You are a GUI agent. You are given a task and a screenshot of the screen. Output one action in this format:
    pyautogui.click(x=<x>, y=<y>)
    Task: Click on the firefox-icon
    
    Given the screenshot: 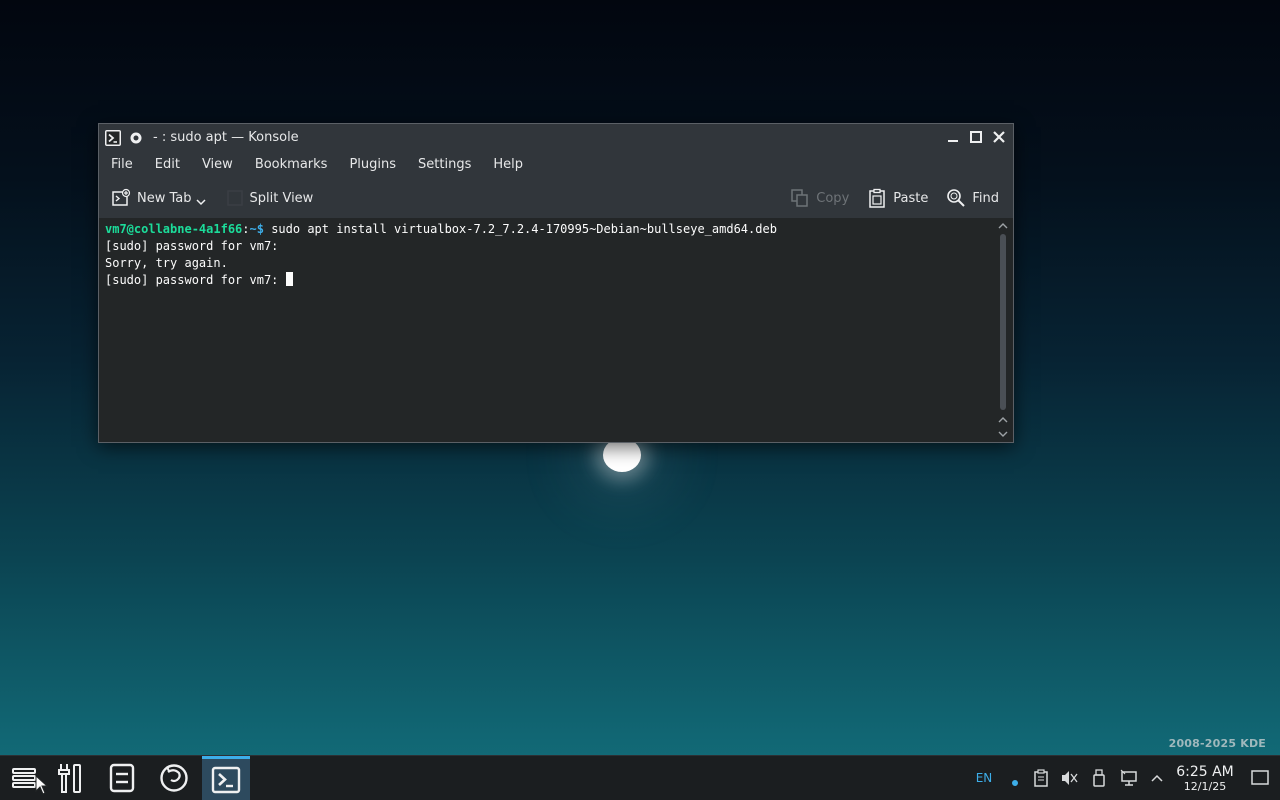 What is the action you would take?
    pyautogui.click(x=174, y=778)
    